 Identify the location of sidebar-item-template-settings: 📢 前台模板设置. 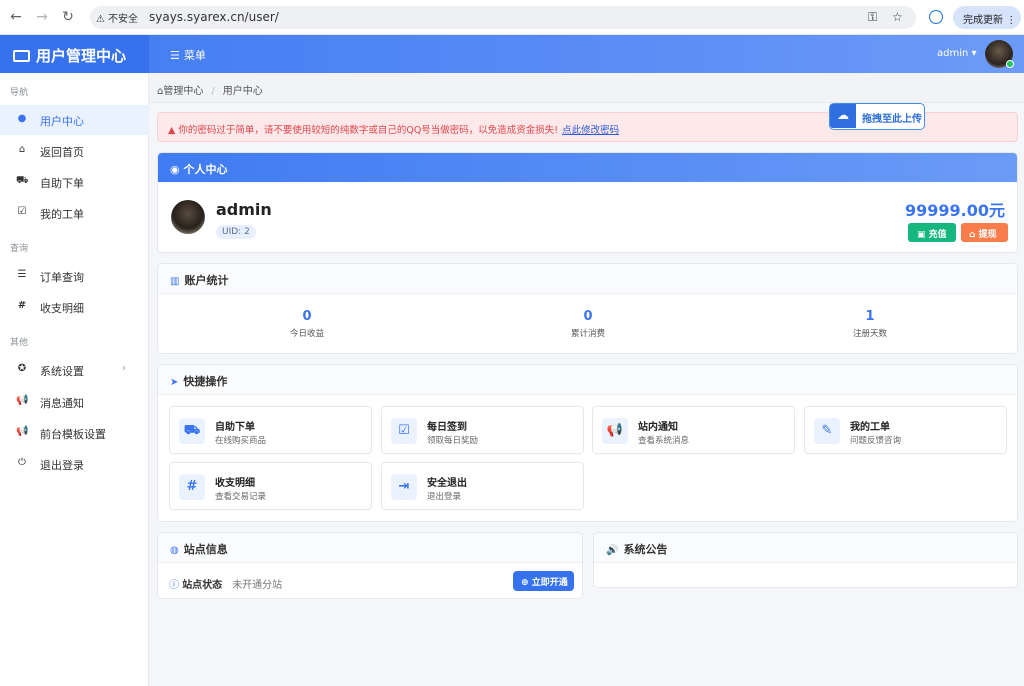
(74, 433).